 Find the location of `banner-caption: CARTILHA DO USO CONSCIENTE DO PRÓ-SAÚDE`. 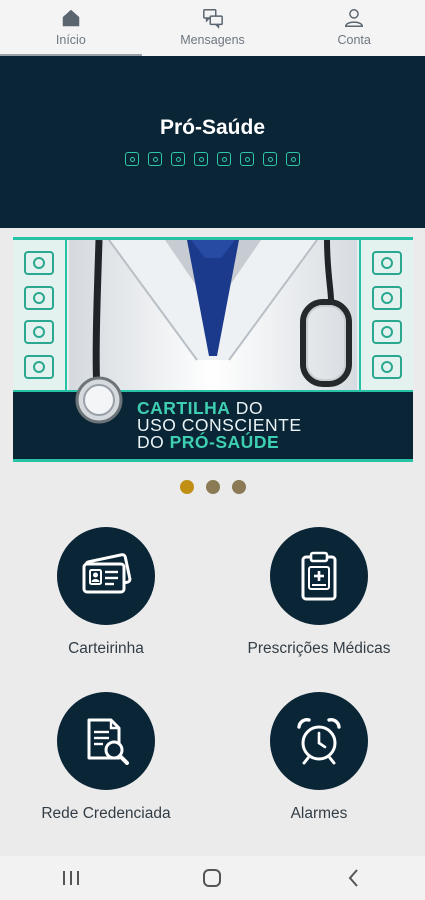

banner-caption: CARTILHA DO USO CONSCIENTE DO PRÓ-SAÚDE is located at coordinates (213, 417).